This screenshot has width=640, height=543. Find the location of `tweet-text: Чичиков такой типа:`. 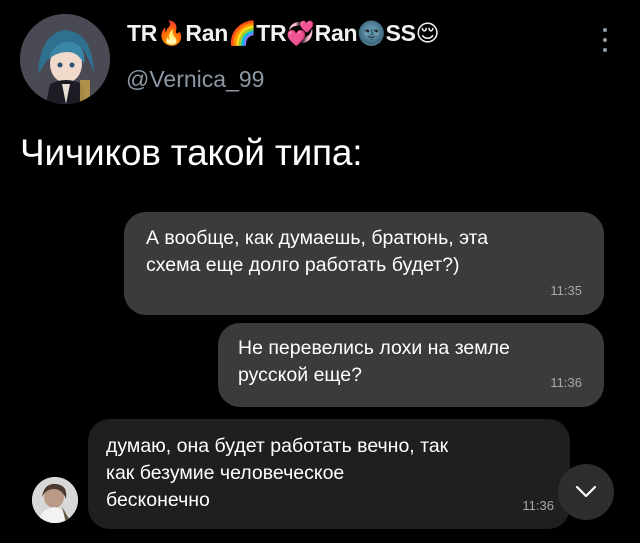

tweet-text: Чичиков такой типа: is located at coordinates (191, 152).